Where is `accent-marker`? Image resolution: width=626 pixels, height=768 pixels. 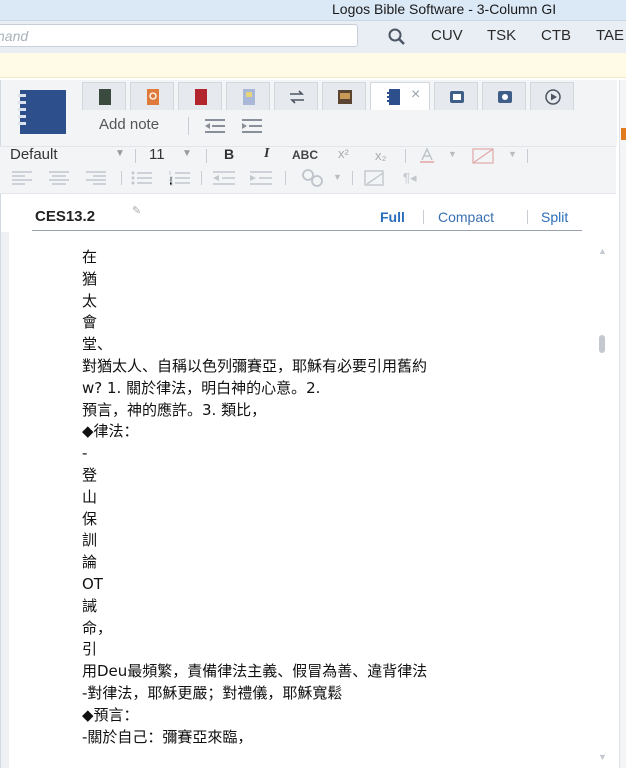 accent-marker is located at coordinates (623, 134).